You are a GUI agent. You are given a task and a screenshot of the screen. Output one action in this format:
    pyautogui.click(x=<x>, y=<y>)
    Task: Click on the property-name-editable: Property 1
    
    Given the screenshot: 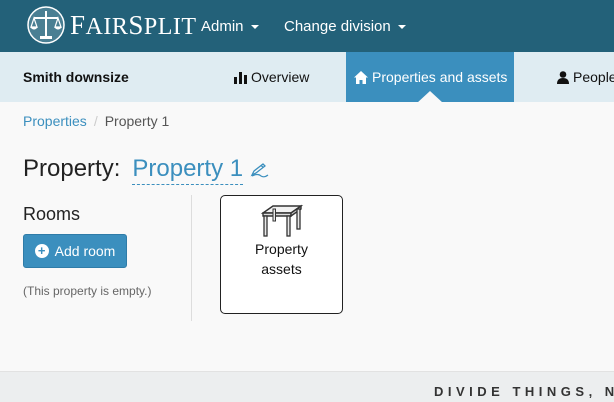 What is the action you would take?
    pyautogui.click(x=188, y=170)
    